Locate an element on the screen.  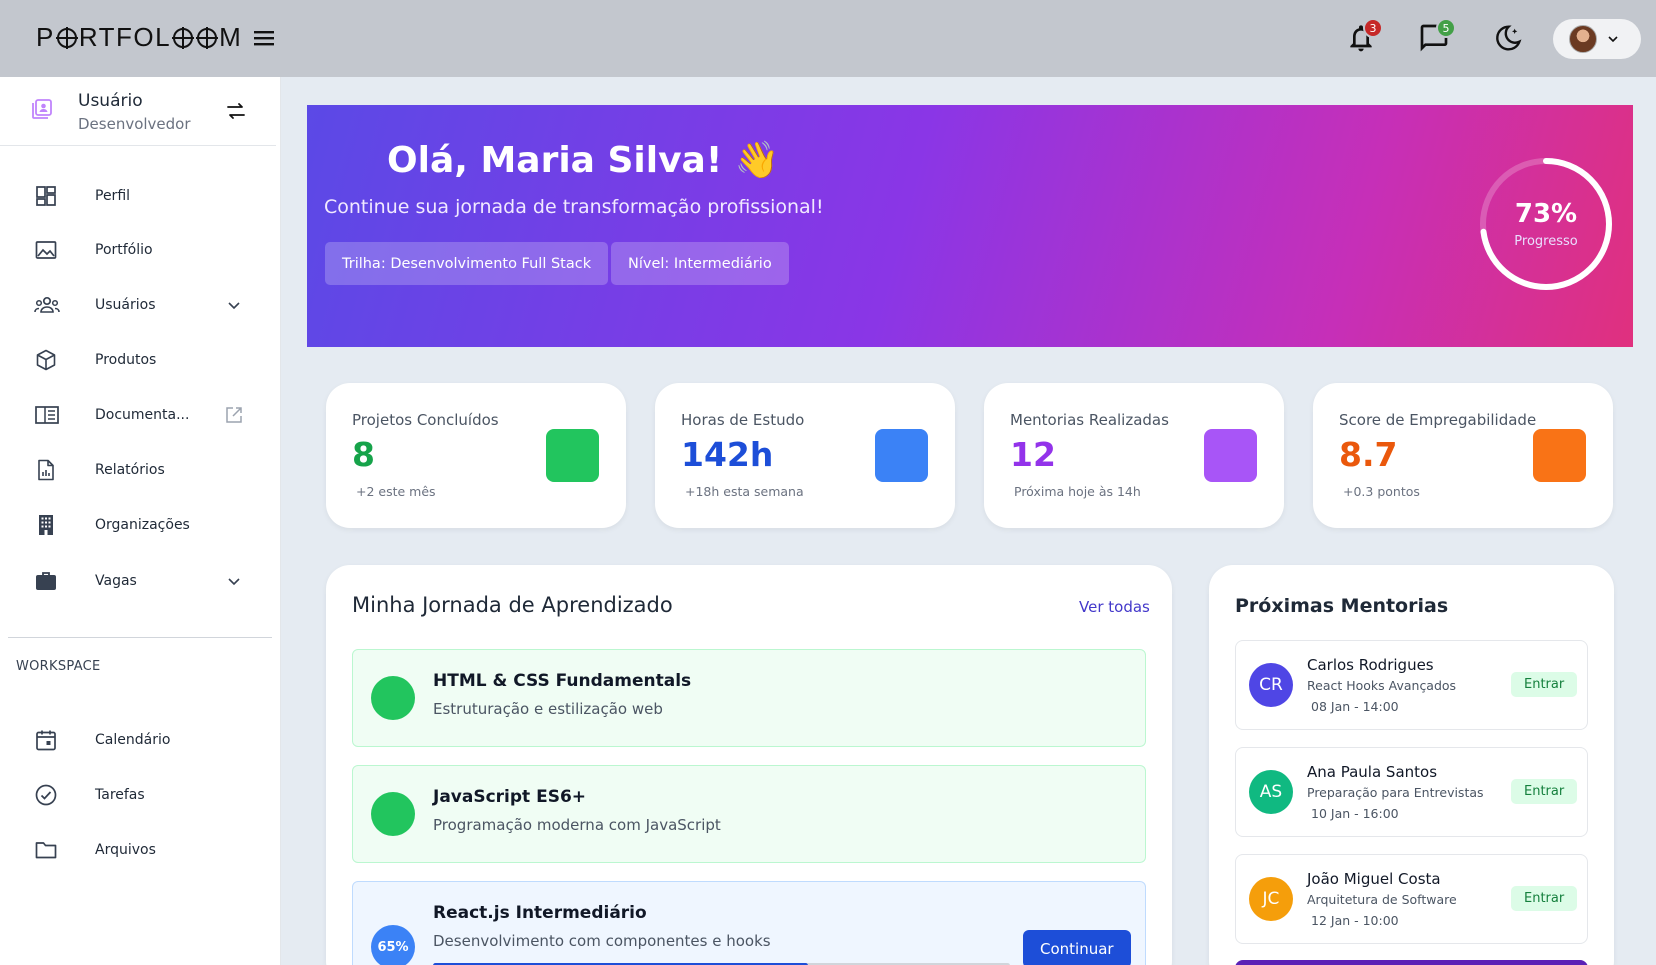
stat-label: Horas de Estudo is located at coordinates (743, 420).